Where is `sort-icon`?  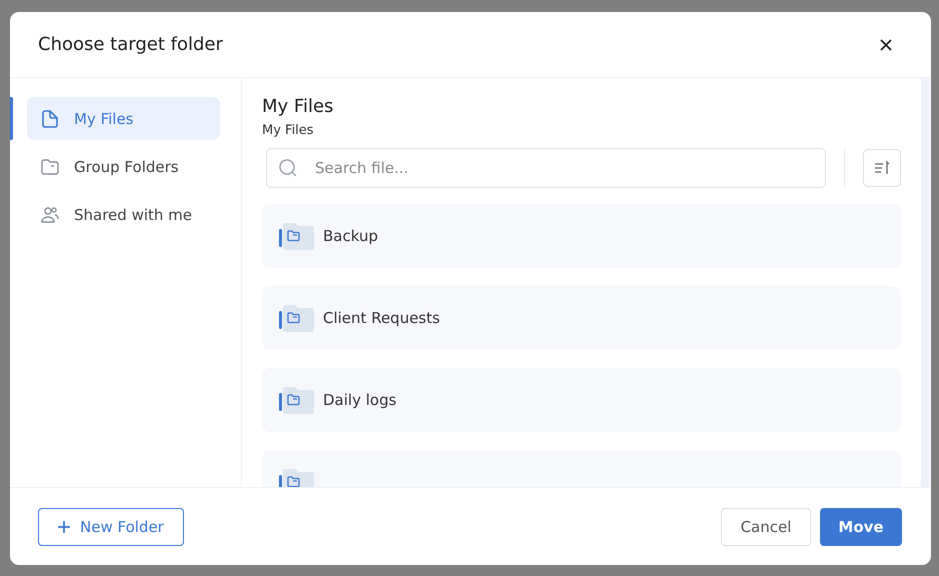
sort-icon is located at coordinates (882, 168).